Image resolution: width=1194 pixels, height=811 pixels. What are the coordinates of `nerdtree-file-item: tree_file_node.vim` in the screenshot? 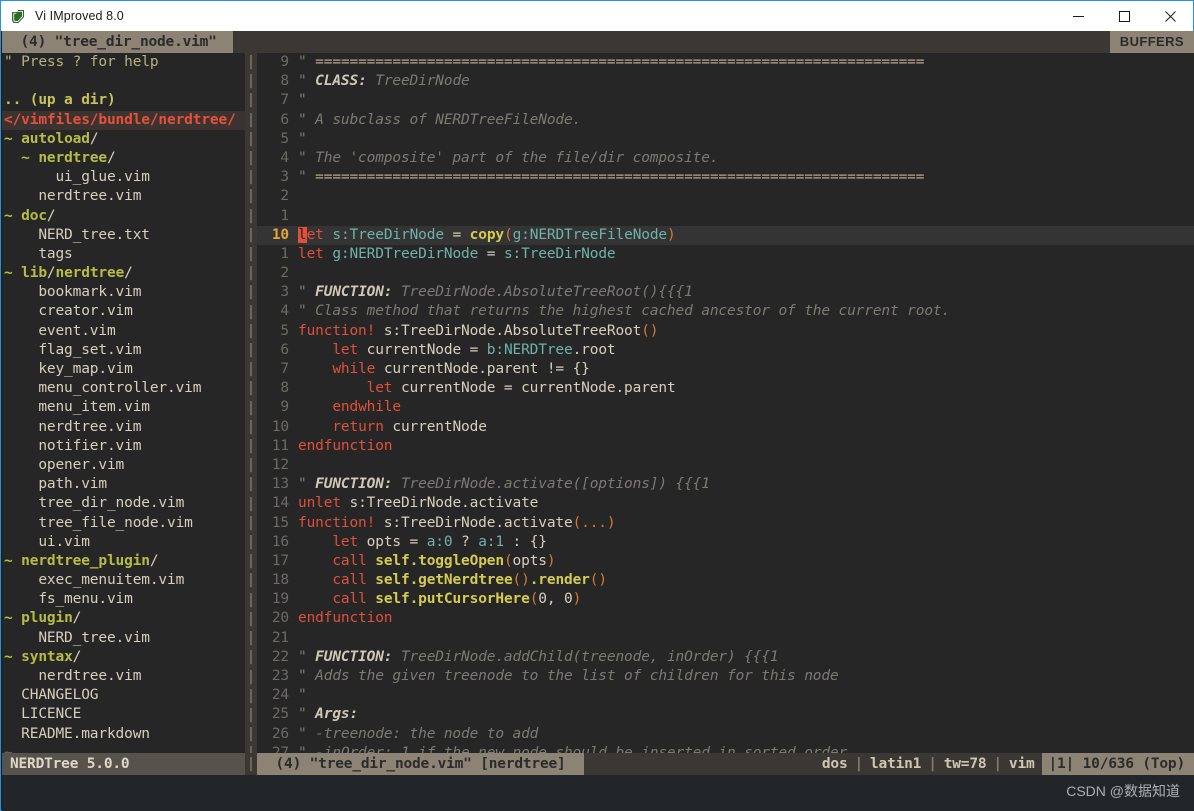 It's located at (123, 523).